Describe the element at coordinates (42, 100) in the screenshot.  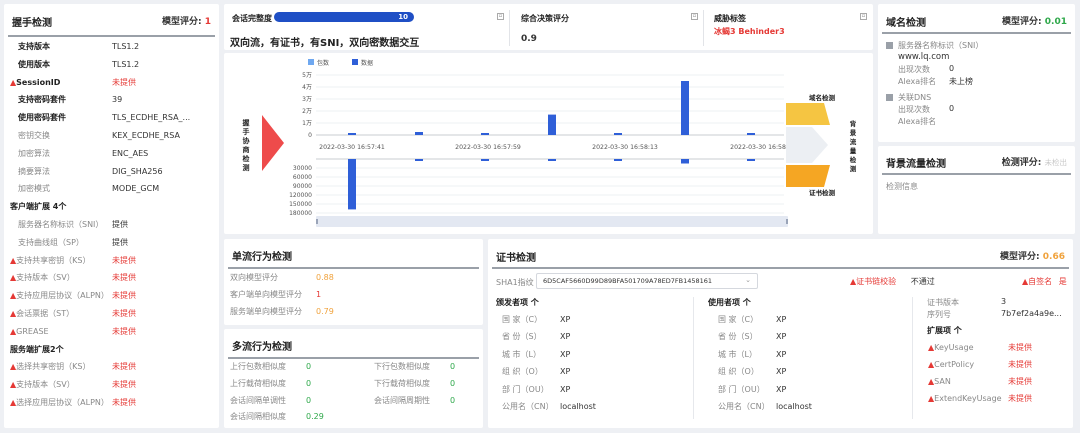
I see `handshake-row-key: 支持密码套件` at that location.